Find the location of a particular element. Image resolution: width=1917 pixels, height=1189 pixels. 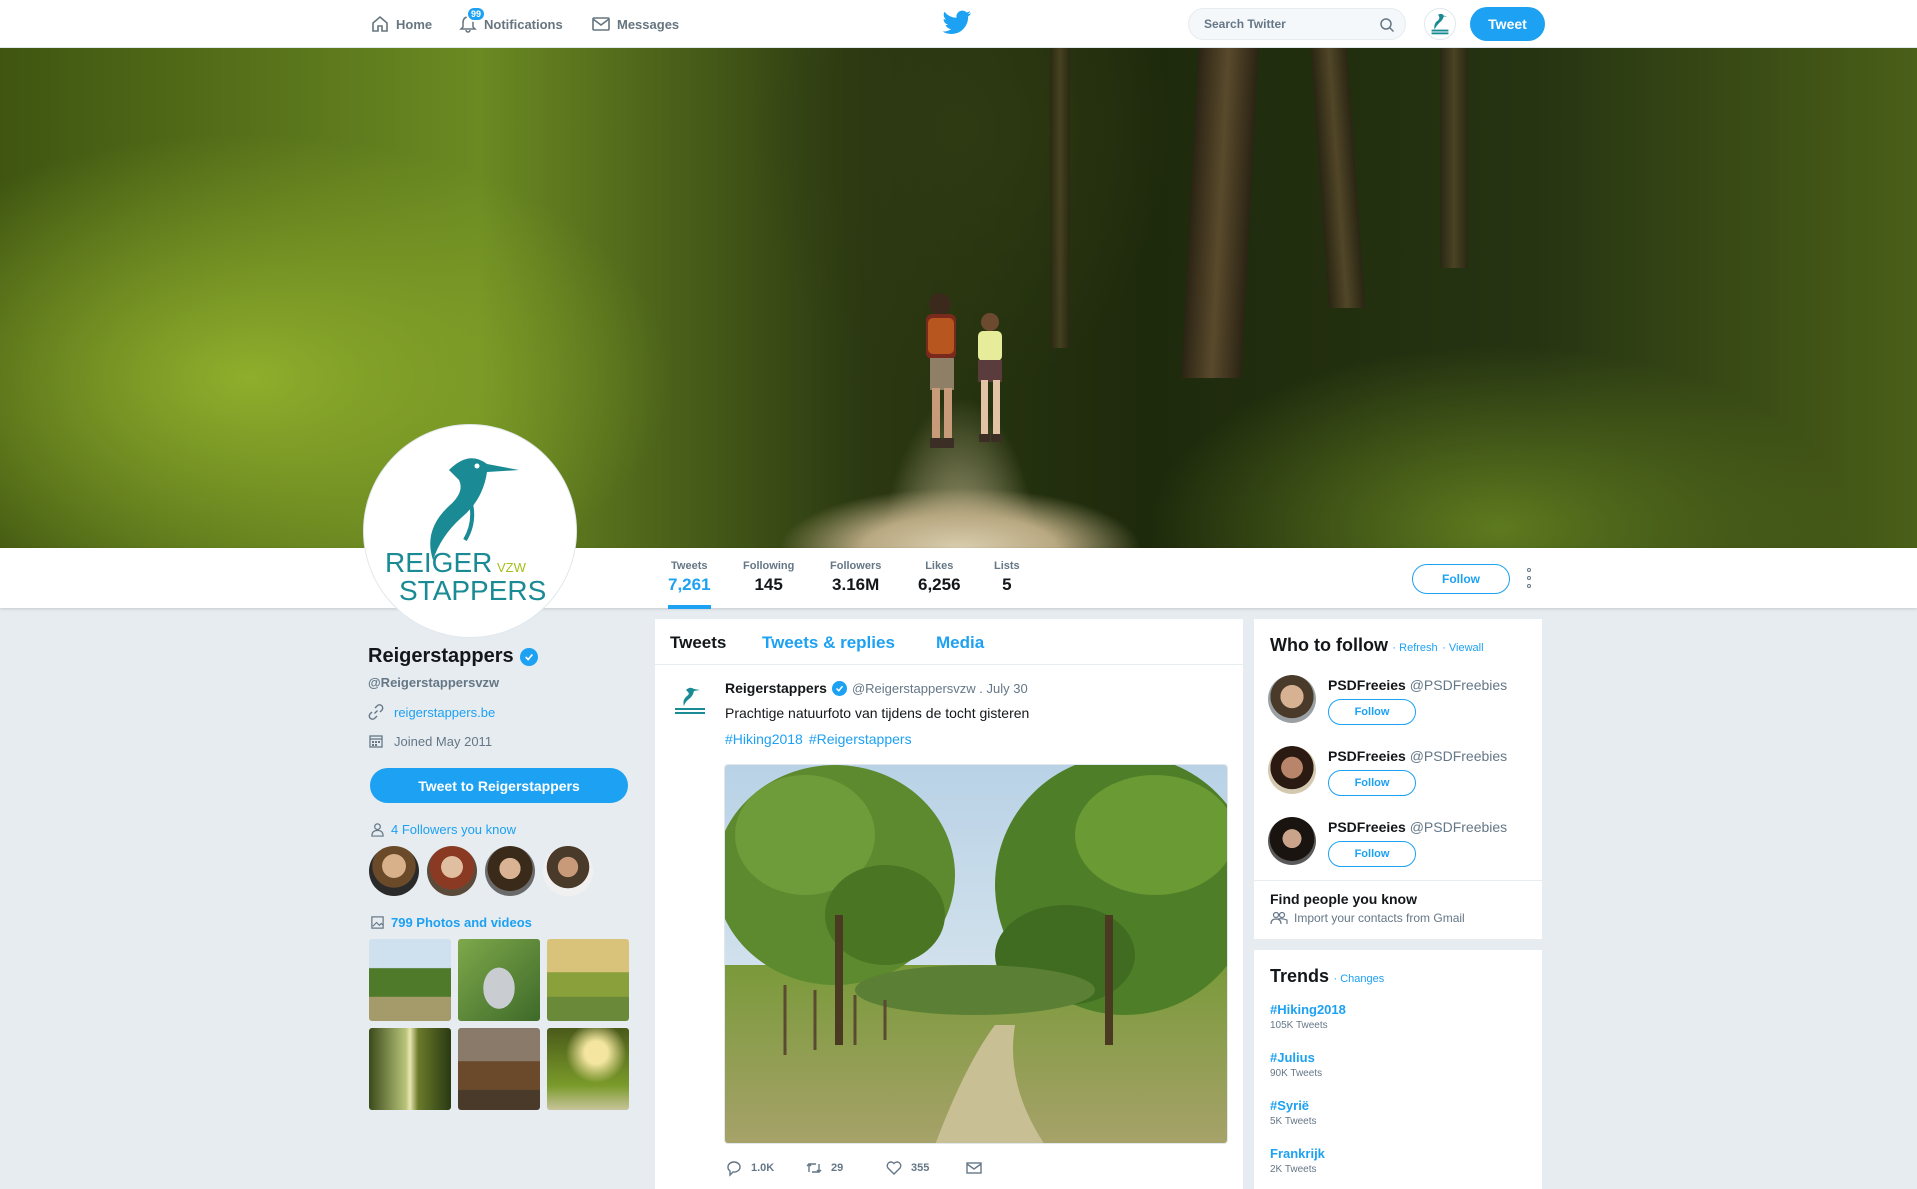

trends-change-link: Changes is located at coordinates (1362, 979).